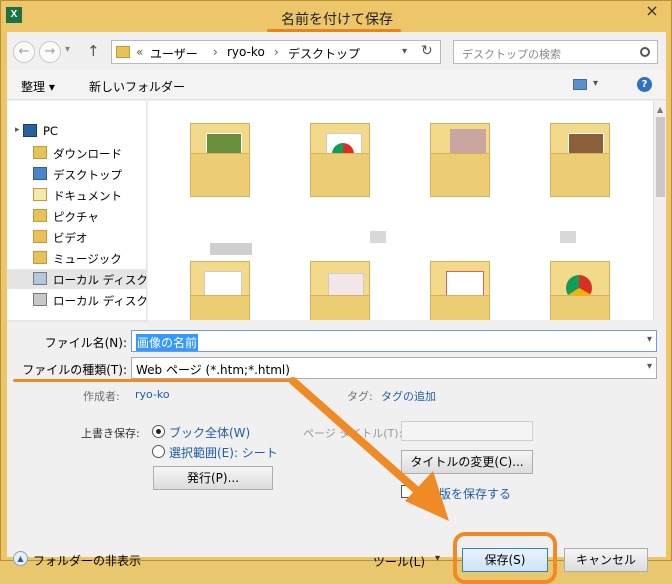 This screenshot has height=584, width=672. What do you see at coordinates (77, 131) in the screenshot?
I see `sidebar-item-pc: ▸ PC` at bounding box center [77, 131].